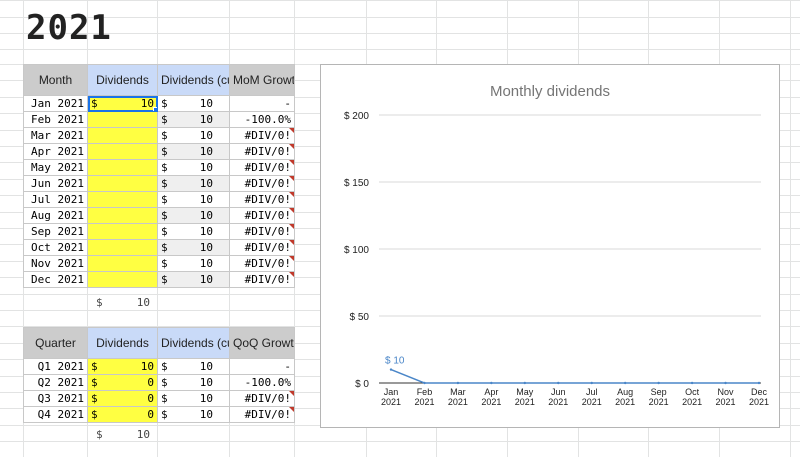  What do you see at coordinates (55, 231) in the screenshot?
I see `month-cell: Sep 2021` at bounding box center [55, 231].